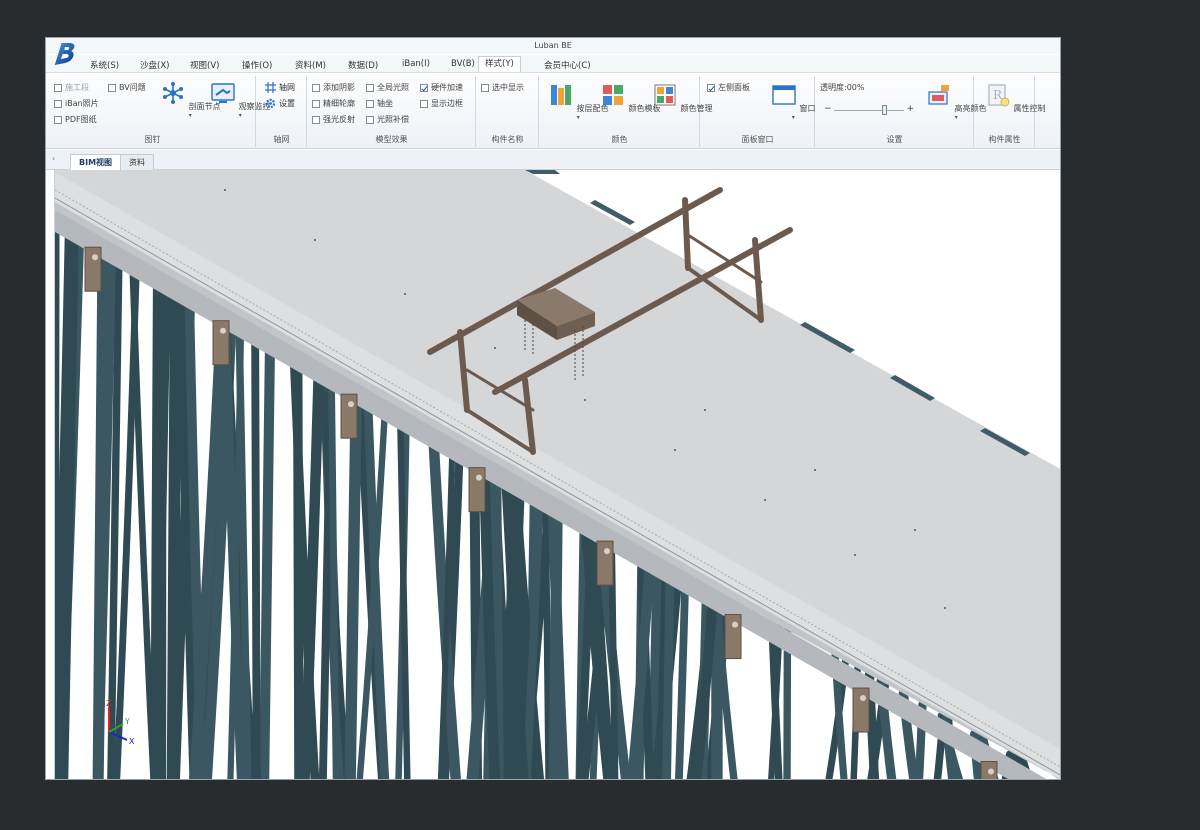  What do you see at coordinates (441, 103) in the screenshot?
I see `check-show-border: 显示边框` at bounding box center [441, 103].